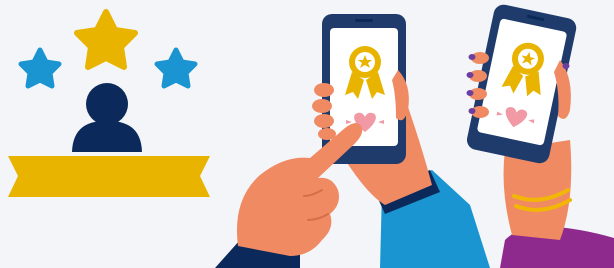 This screenshot has height=268, width=614. I want to click on gold-star-icon, so click(106, 39).